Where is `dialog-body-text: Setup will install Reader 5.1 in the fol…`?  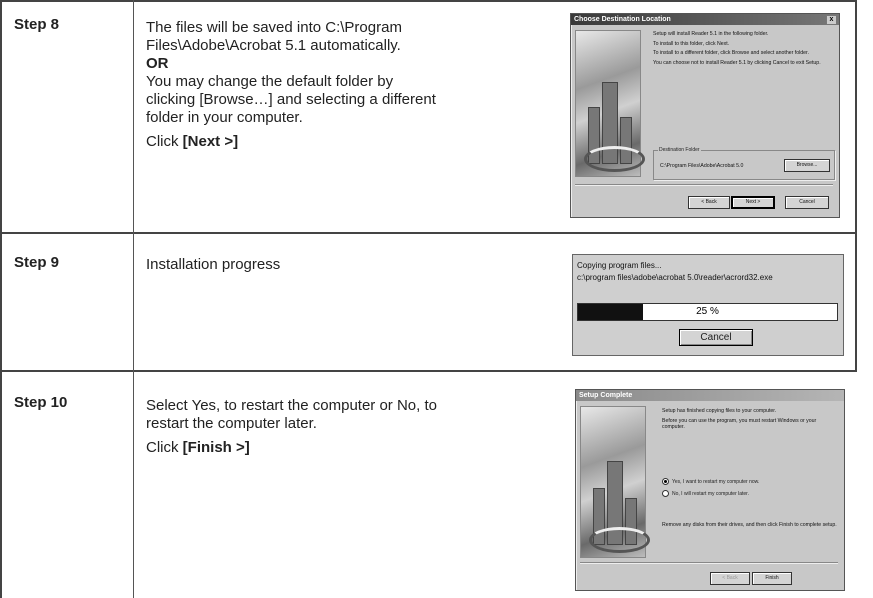
dialog-body-text: Setup will install Reader 5.1 in the fol… is located at coordinates (743, 50).